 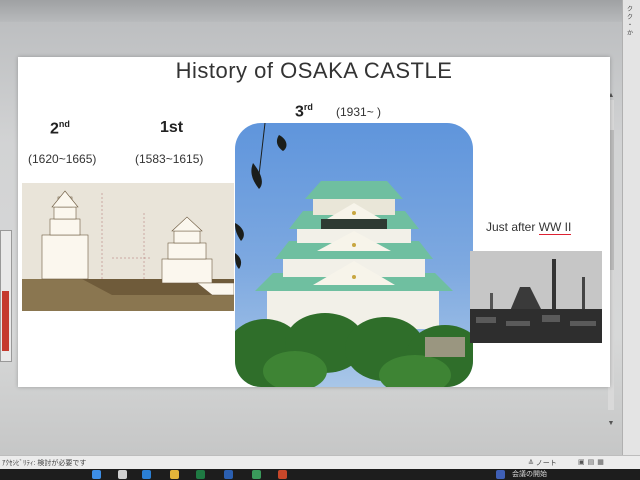 What do you see at coordinates (54, 129) in the screenshot?
I see `label-2nd-num: 2` at bounding box center [54, 129].